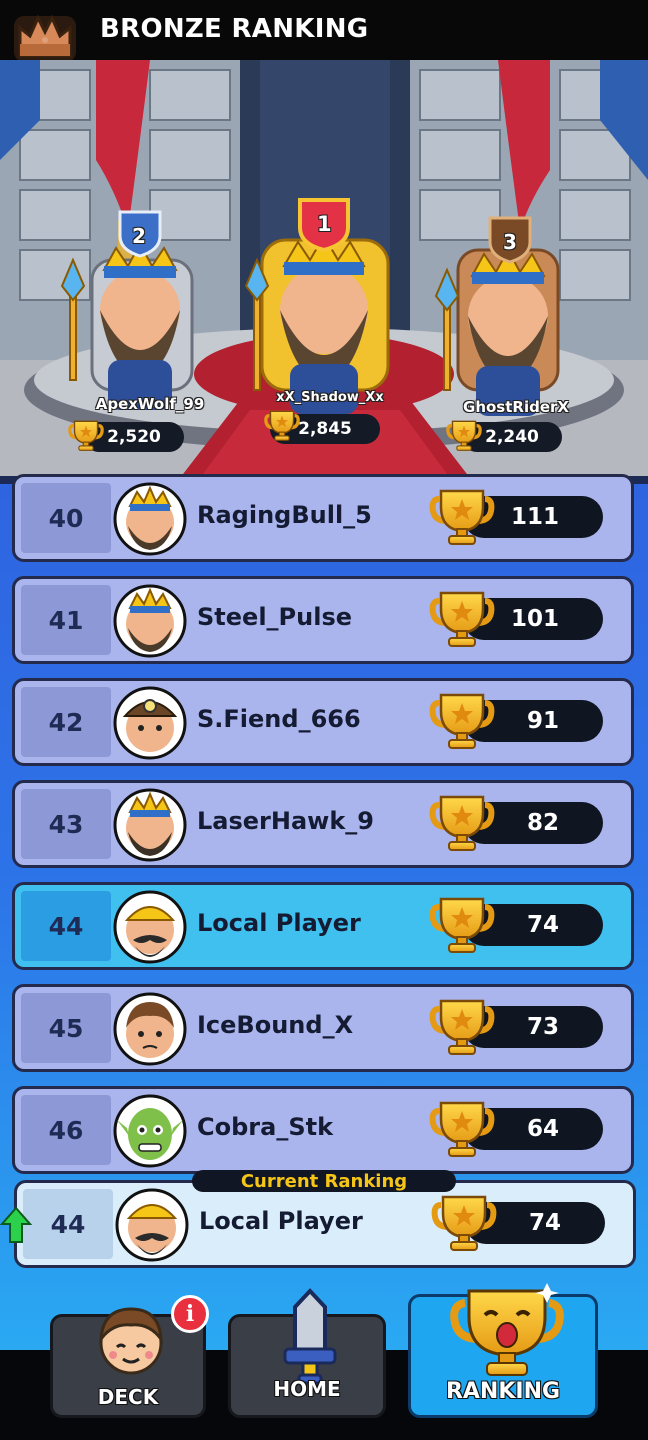  I want to click on player-name: S.Fiend_666, so click(279, 719).